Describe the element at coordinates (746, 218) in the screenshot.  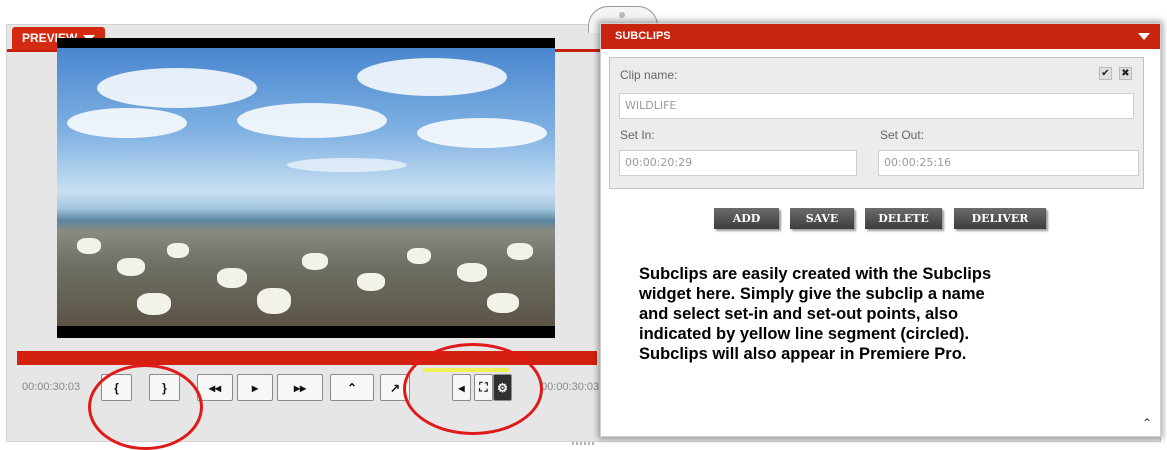
I see `add-button: ADD` at that location.